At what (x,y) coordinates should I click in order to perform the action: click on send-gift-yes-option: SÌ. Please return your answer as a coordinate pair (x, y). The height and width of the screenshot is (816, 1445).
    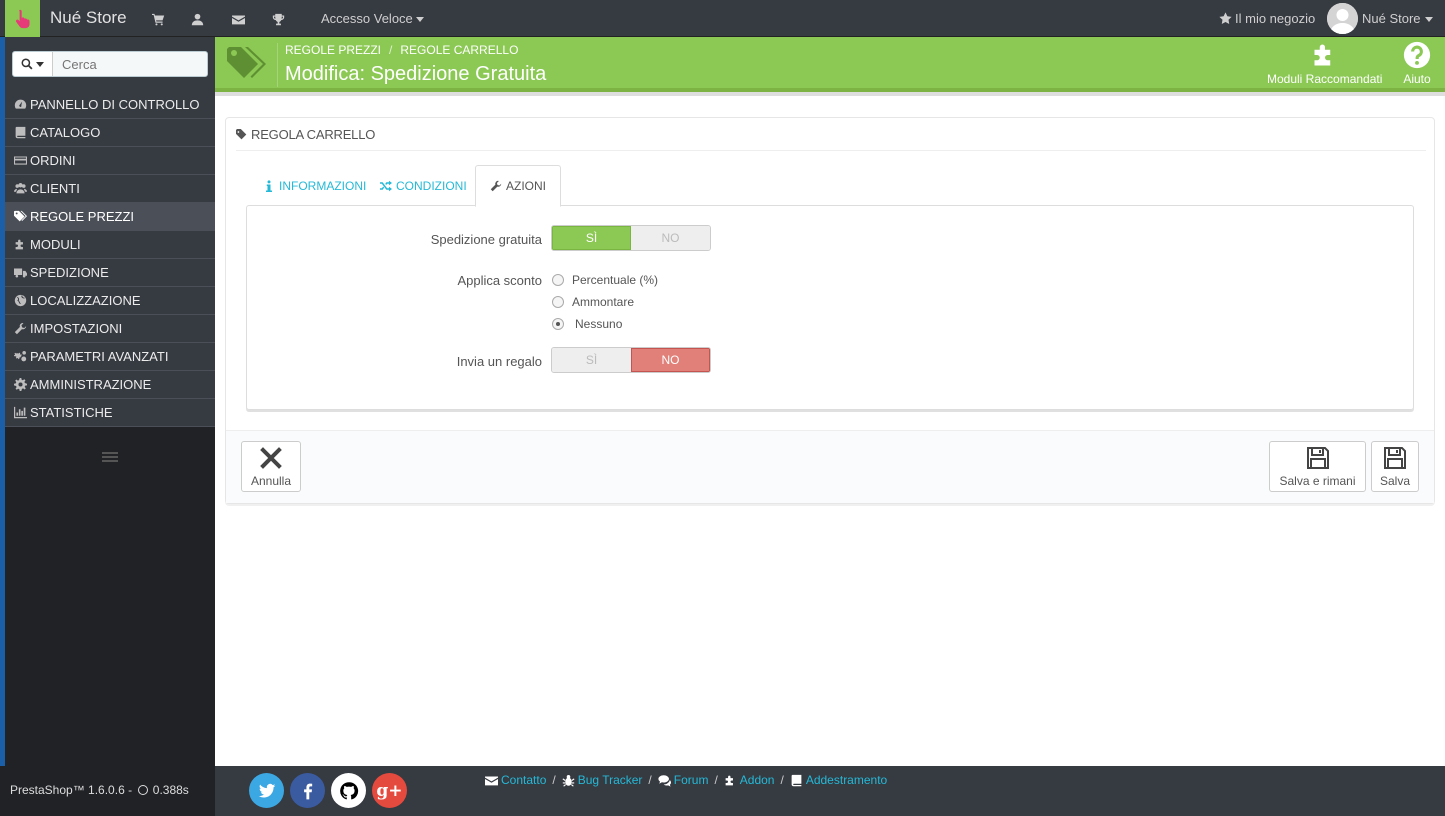
    Looking at the image, I should click on (591, 360).